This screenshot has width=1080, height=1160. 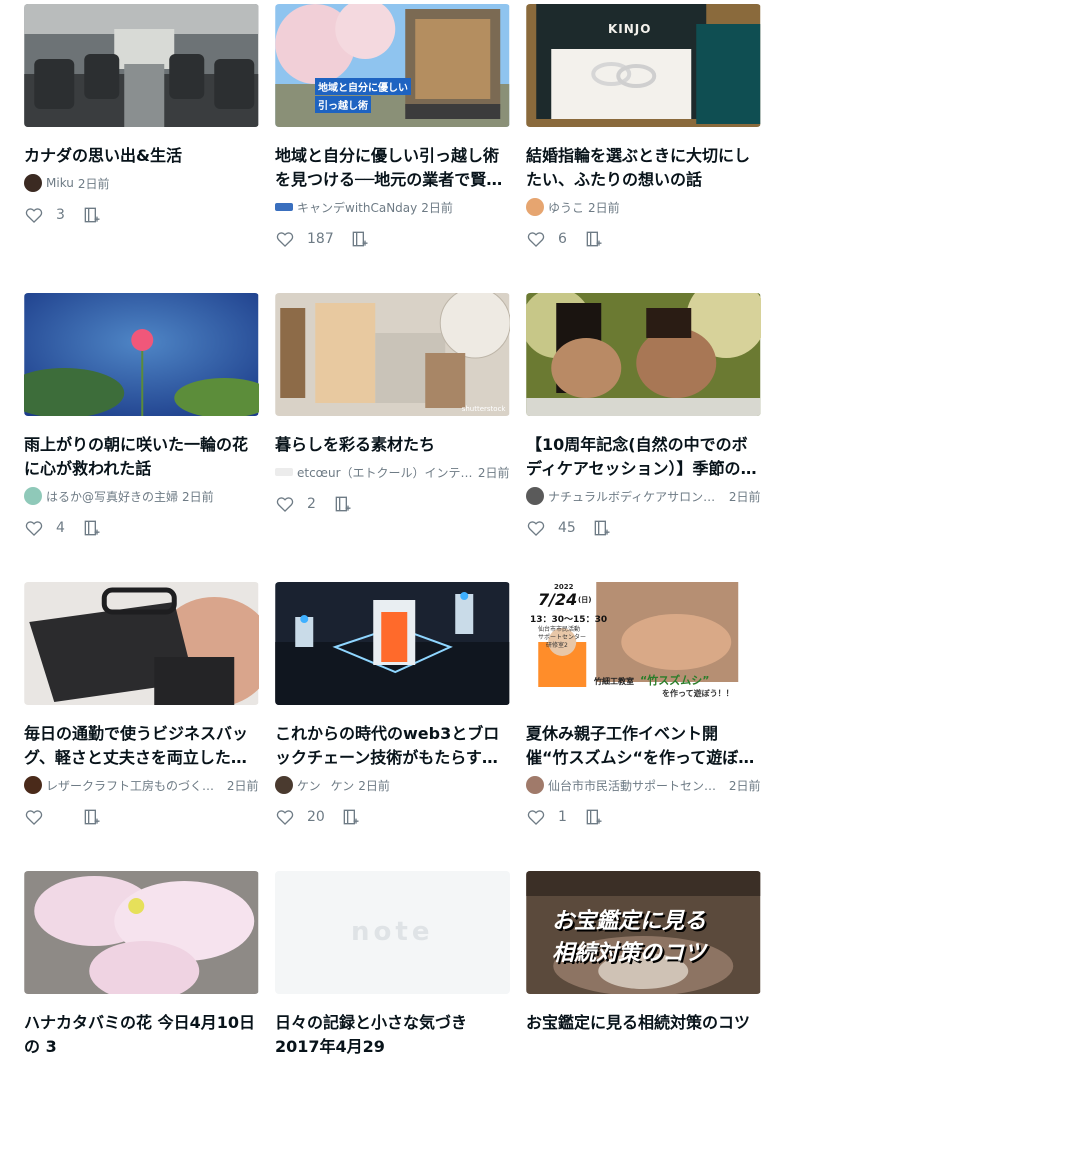 What do you see at coordinates (316, 817) in the screenshot?
I see `like-count: 20` at bounding box center [316, 817].